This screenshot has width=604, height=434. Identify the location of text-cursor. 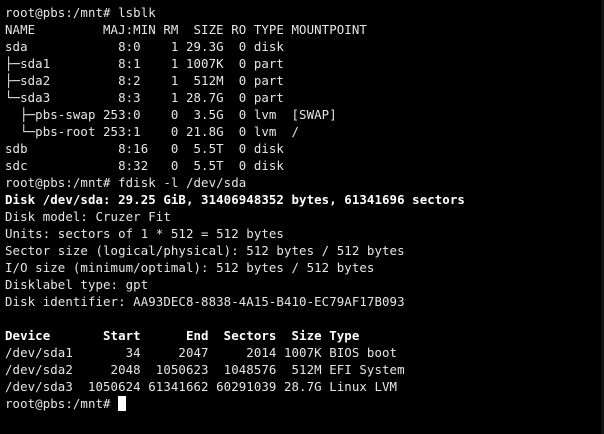
(122, 403).